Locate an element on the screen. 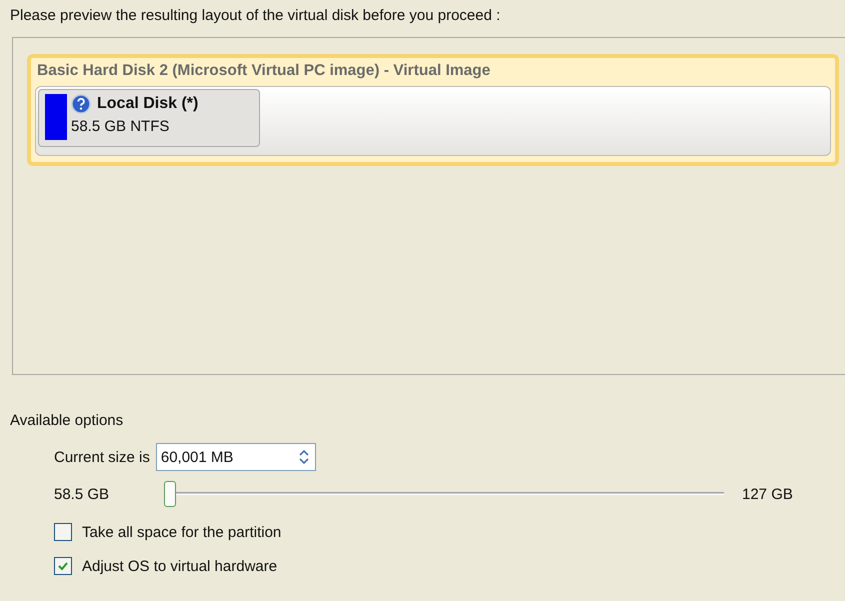 The height and width of the screenshot is (601, 845). max-size-label: 127 GB is located at coordinates (767, 494).